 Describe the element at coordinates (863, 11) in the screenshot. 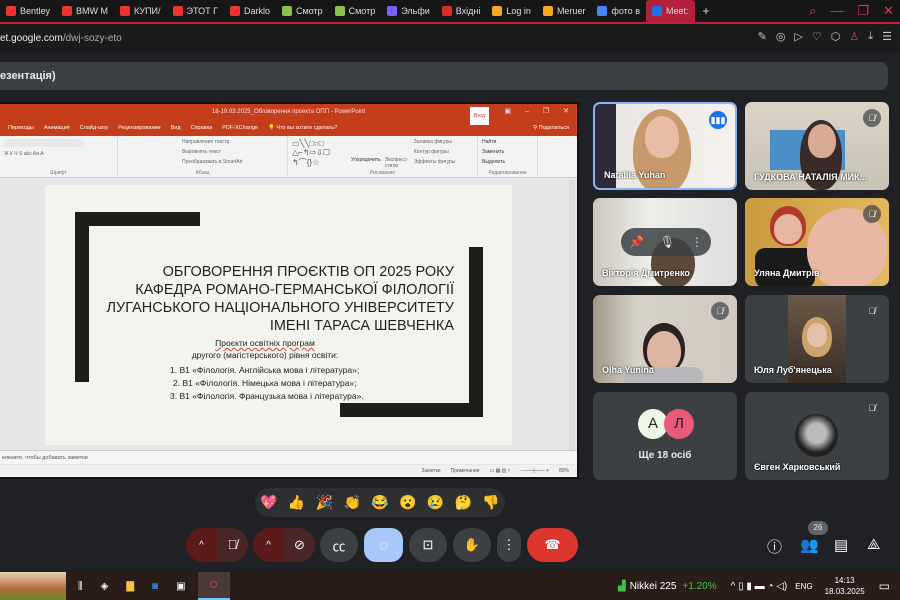

I see `maximize-button: ❐` at that location.